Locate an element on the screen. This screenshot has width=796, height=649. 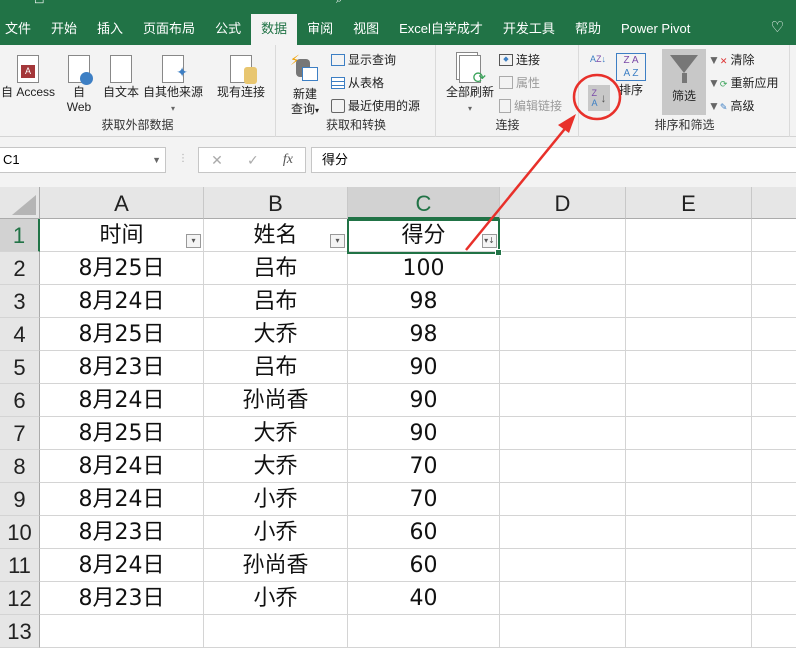
sort-button: Z AA Z 排序 is located at coordinates (631, 73).